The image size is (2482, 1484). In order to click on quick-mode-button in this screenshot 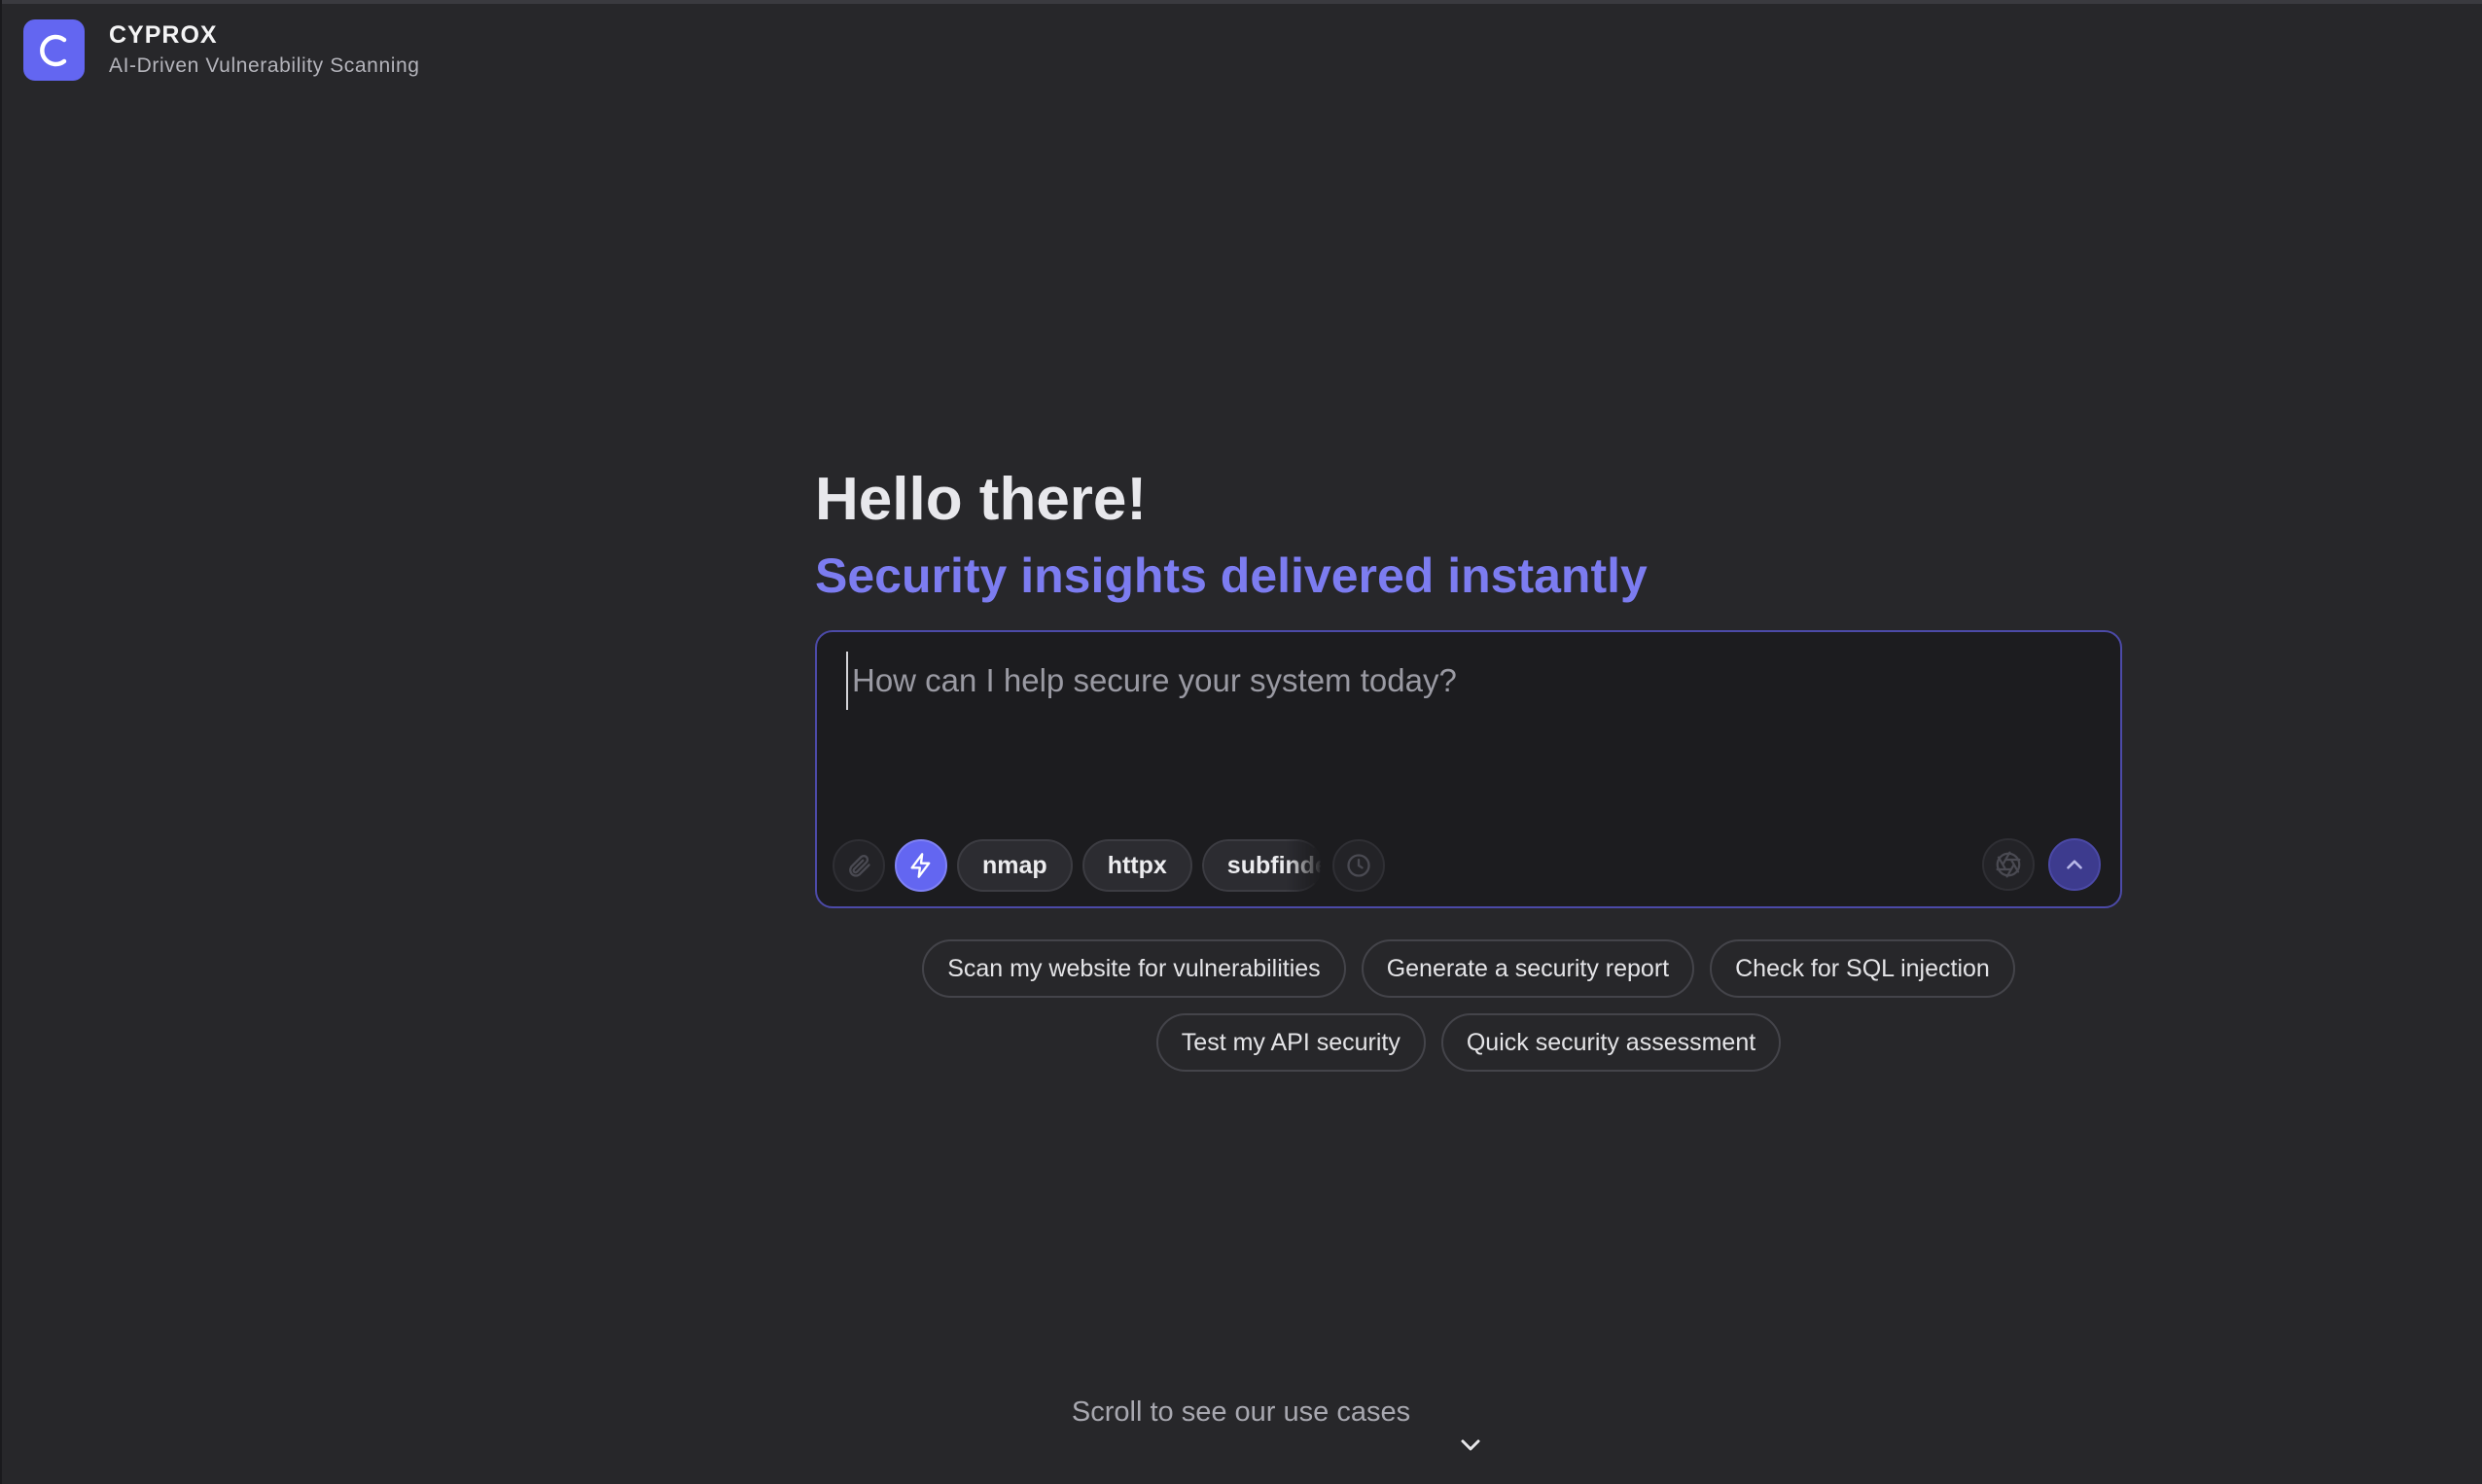, I will do `click(921, 866)`.